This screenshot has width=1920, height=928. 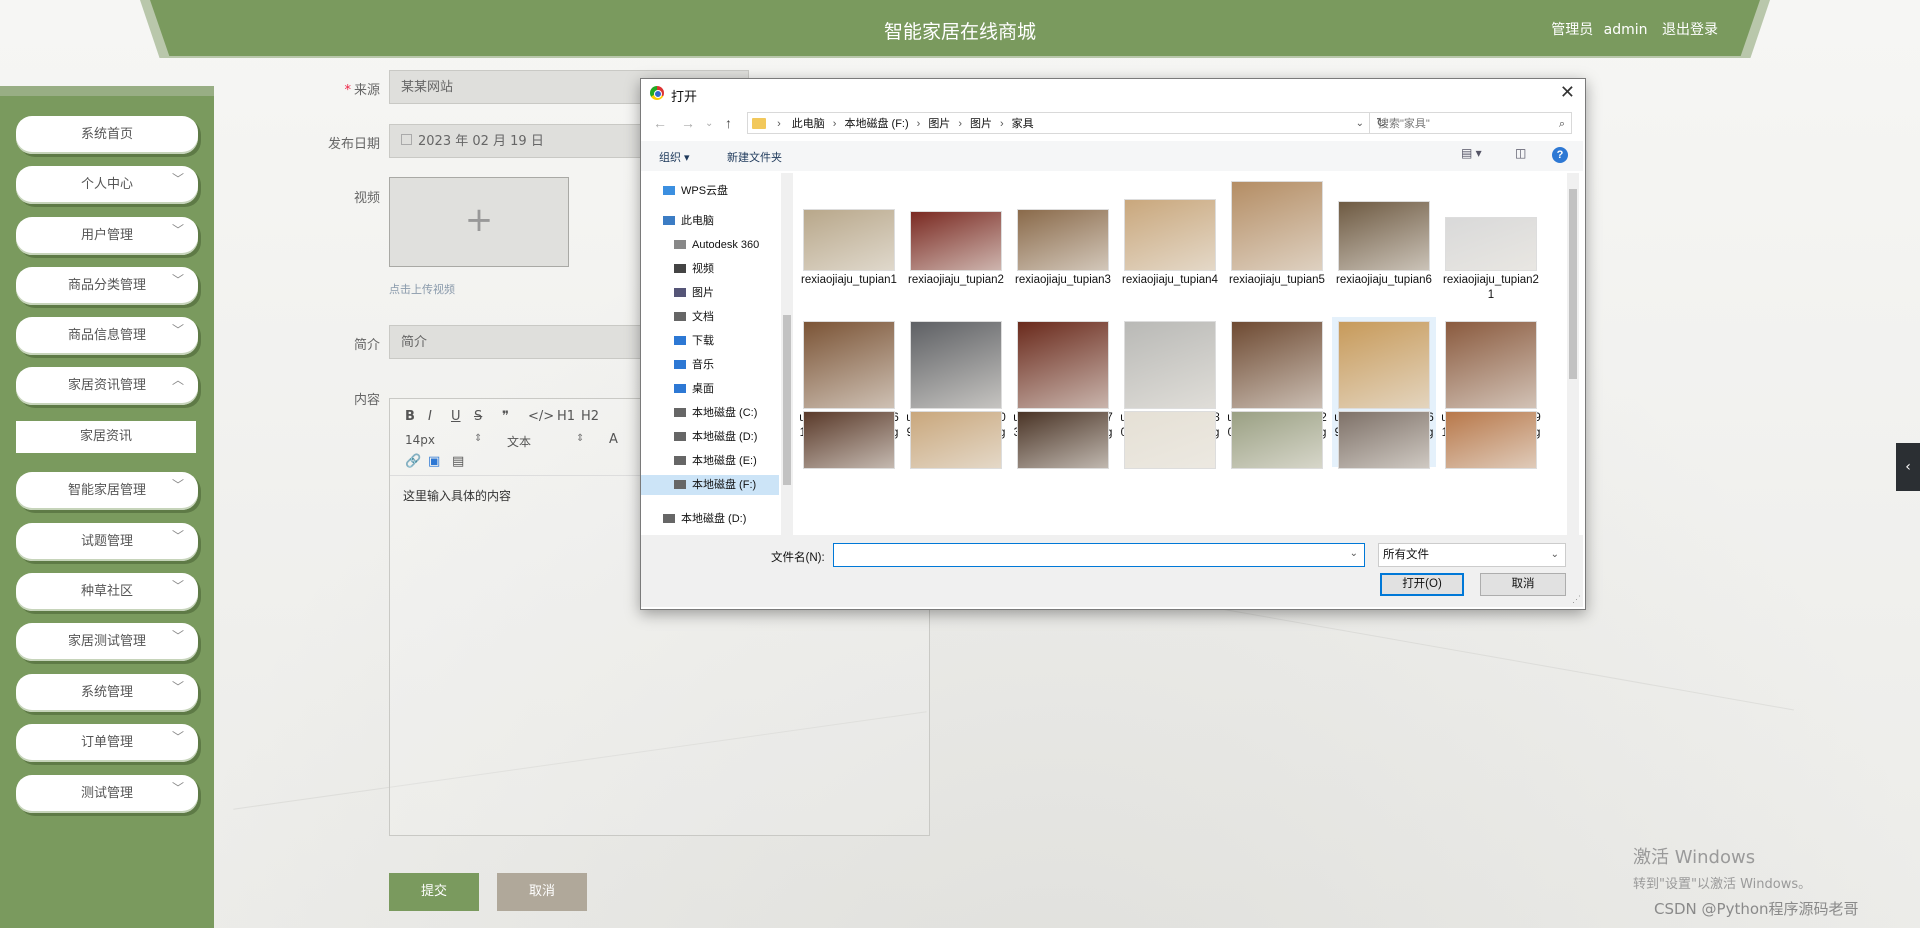 What do you see at coordinates (107, 491) in the screenshot?
I see `sidebar-item: 智能家居管理 ﹀` at bounding box center [107, 491].